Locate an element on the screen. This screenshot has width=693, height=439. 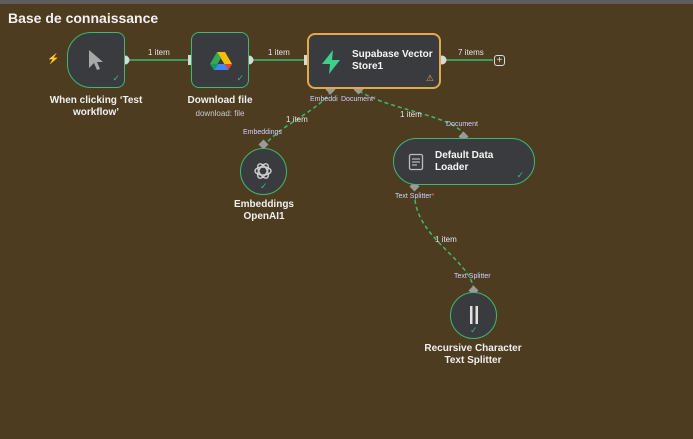
wire-label-splitter: 1 item is located at coordinates (446, 239).